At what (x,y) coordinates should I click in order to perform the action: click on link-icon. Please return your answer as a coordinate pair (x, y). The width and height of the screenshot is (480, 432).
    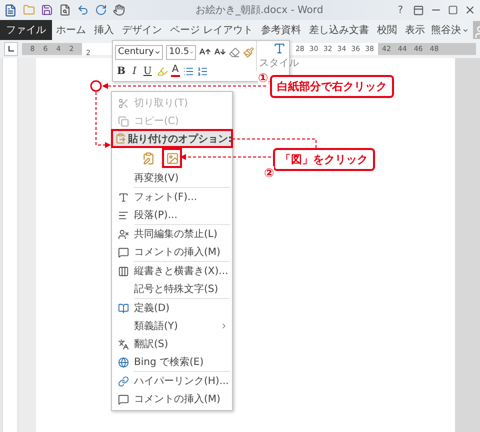
    Looking at the image, I should click on (123, 381).